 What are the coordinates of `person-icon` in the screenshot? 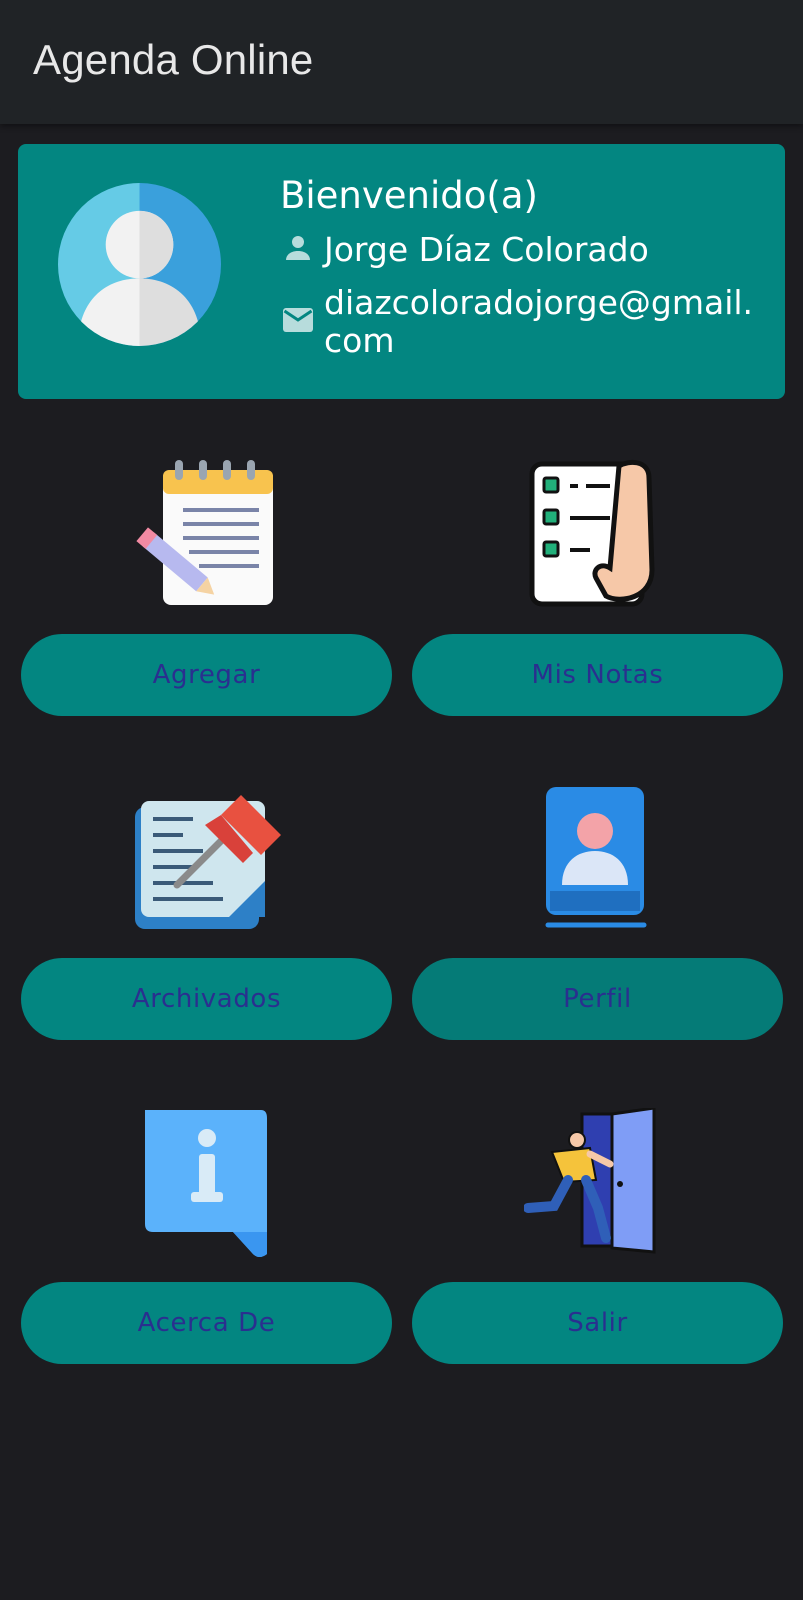 It's located at (298, 248).